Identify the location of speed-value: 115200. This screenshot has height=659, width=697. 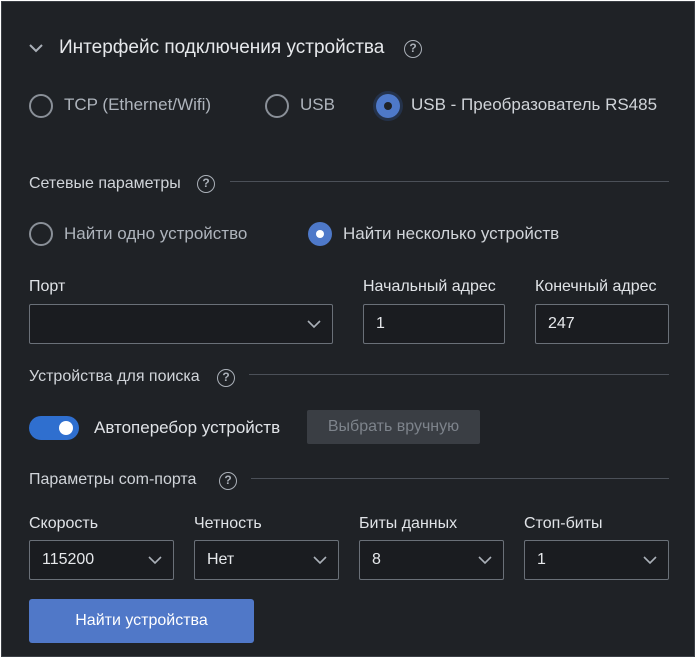
(68, 559).